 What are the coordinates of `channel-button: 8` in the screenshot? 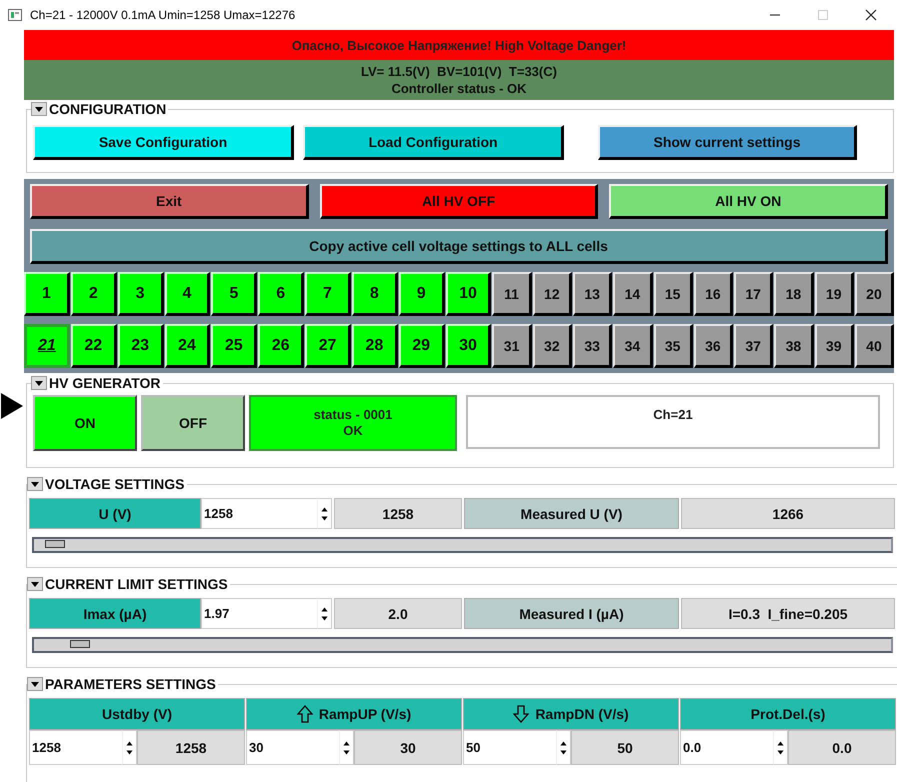 It's located at (375, 294).